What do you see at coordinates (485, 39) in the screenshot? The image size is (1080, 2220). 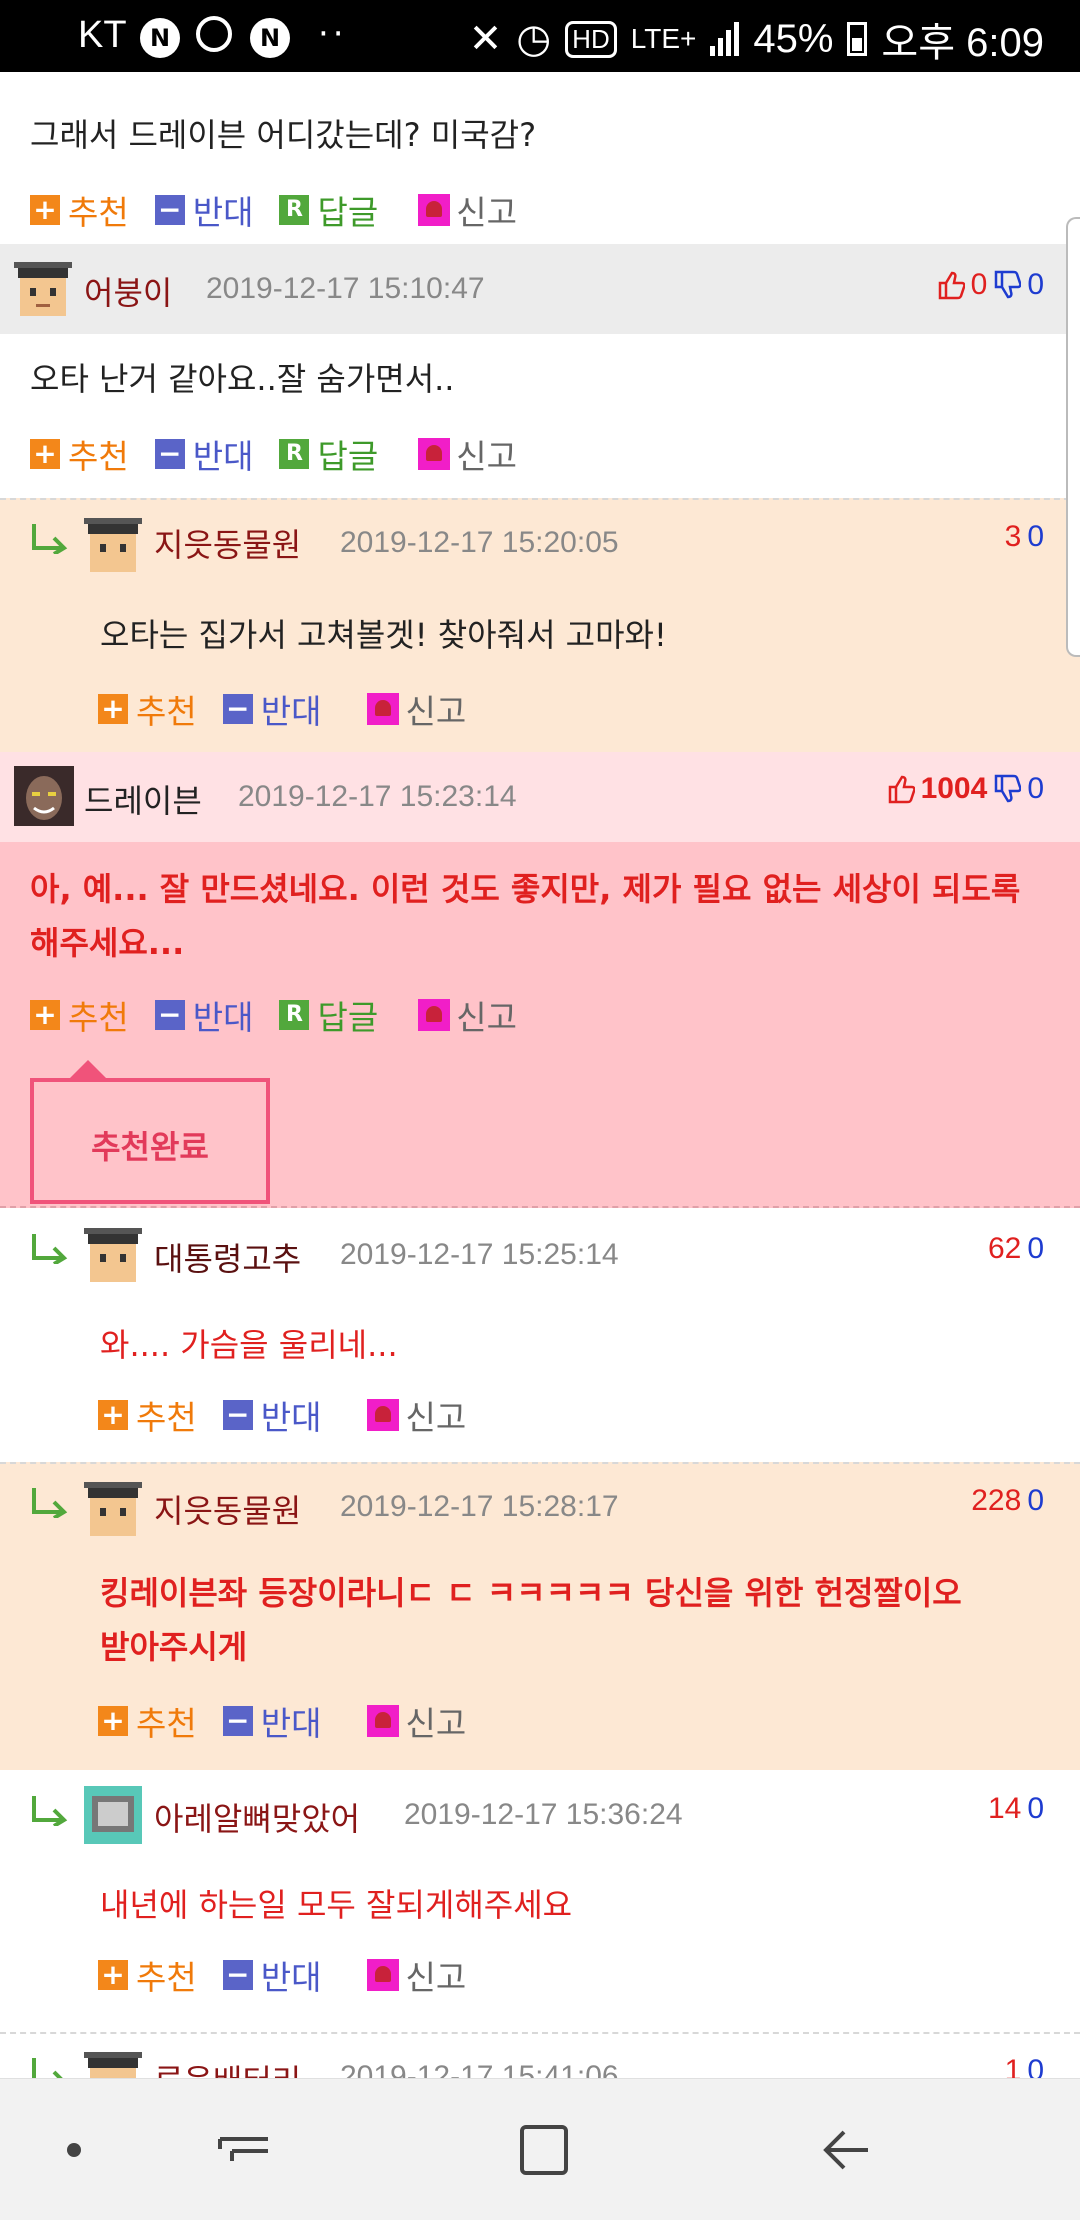 I see `mute-icon: ✕` at bounding box center [485, 39].